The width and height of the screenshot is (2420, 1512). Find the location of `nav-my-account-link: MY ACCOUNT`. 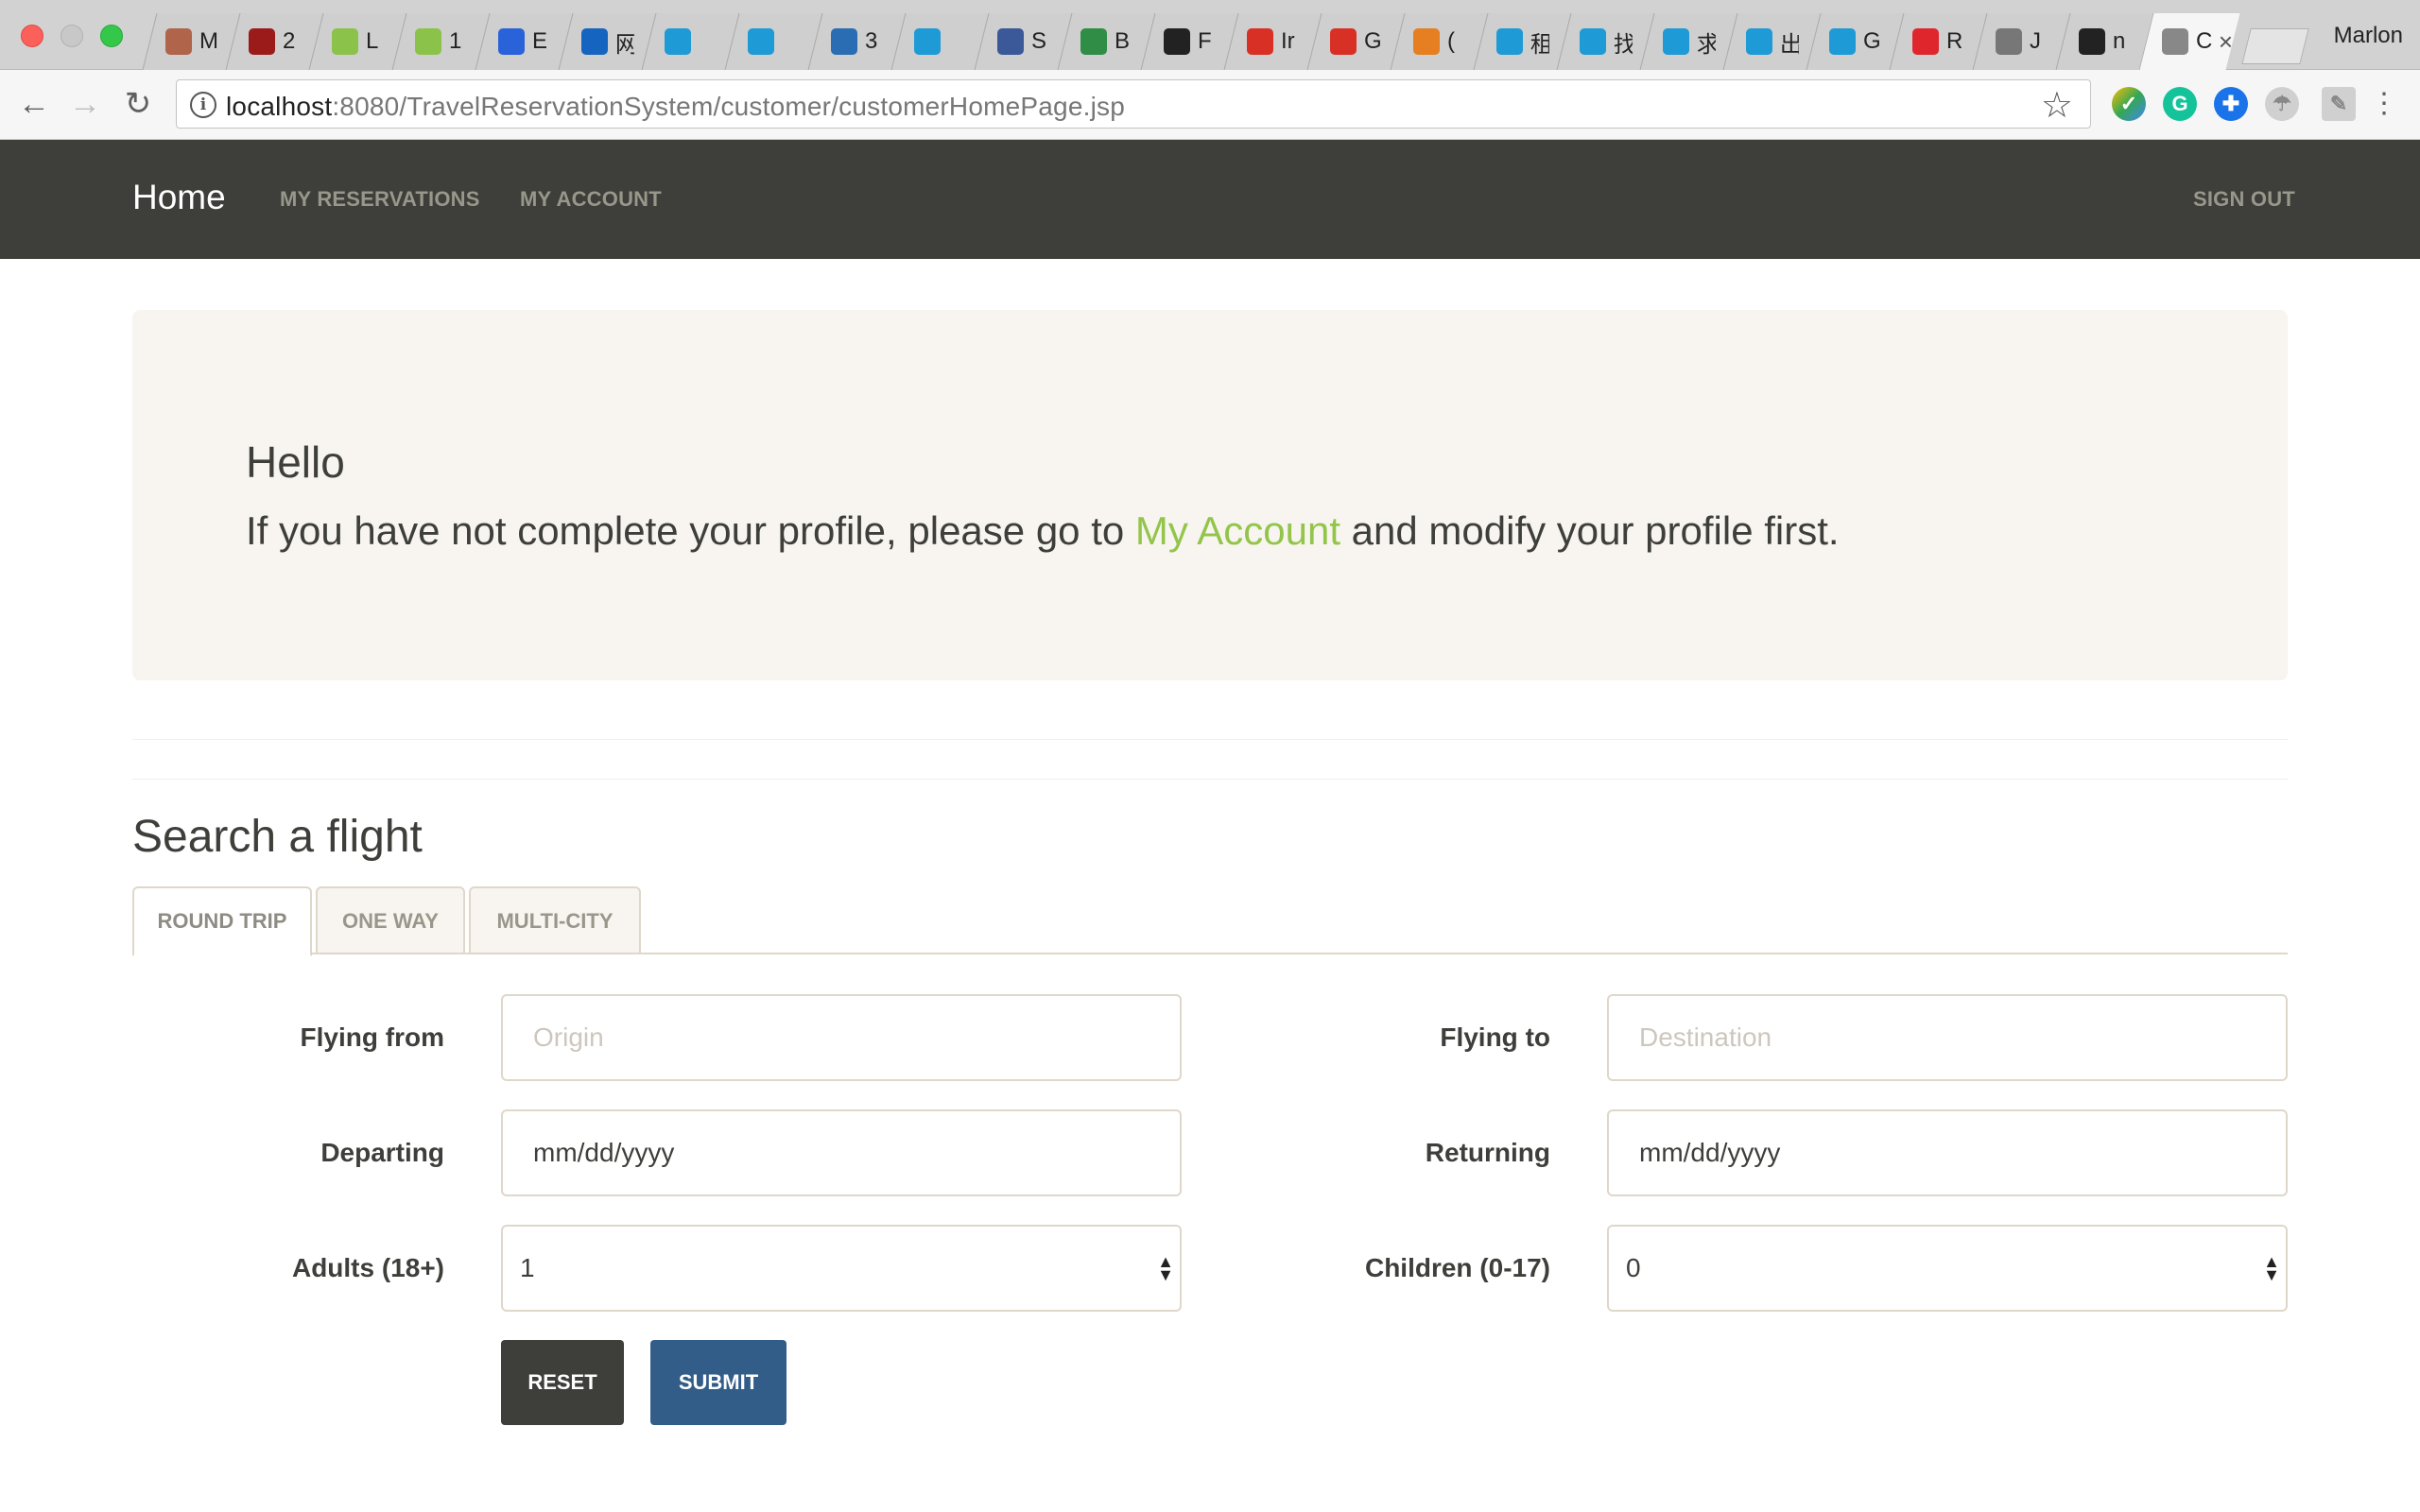

nav-my-account-link: MY ACCOUNT is located at coordinates (591, 199).